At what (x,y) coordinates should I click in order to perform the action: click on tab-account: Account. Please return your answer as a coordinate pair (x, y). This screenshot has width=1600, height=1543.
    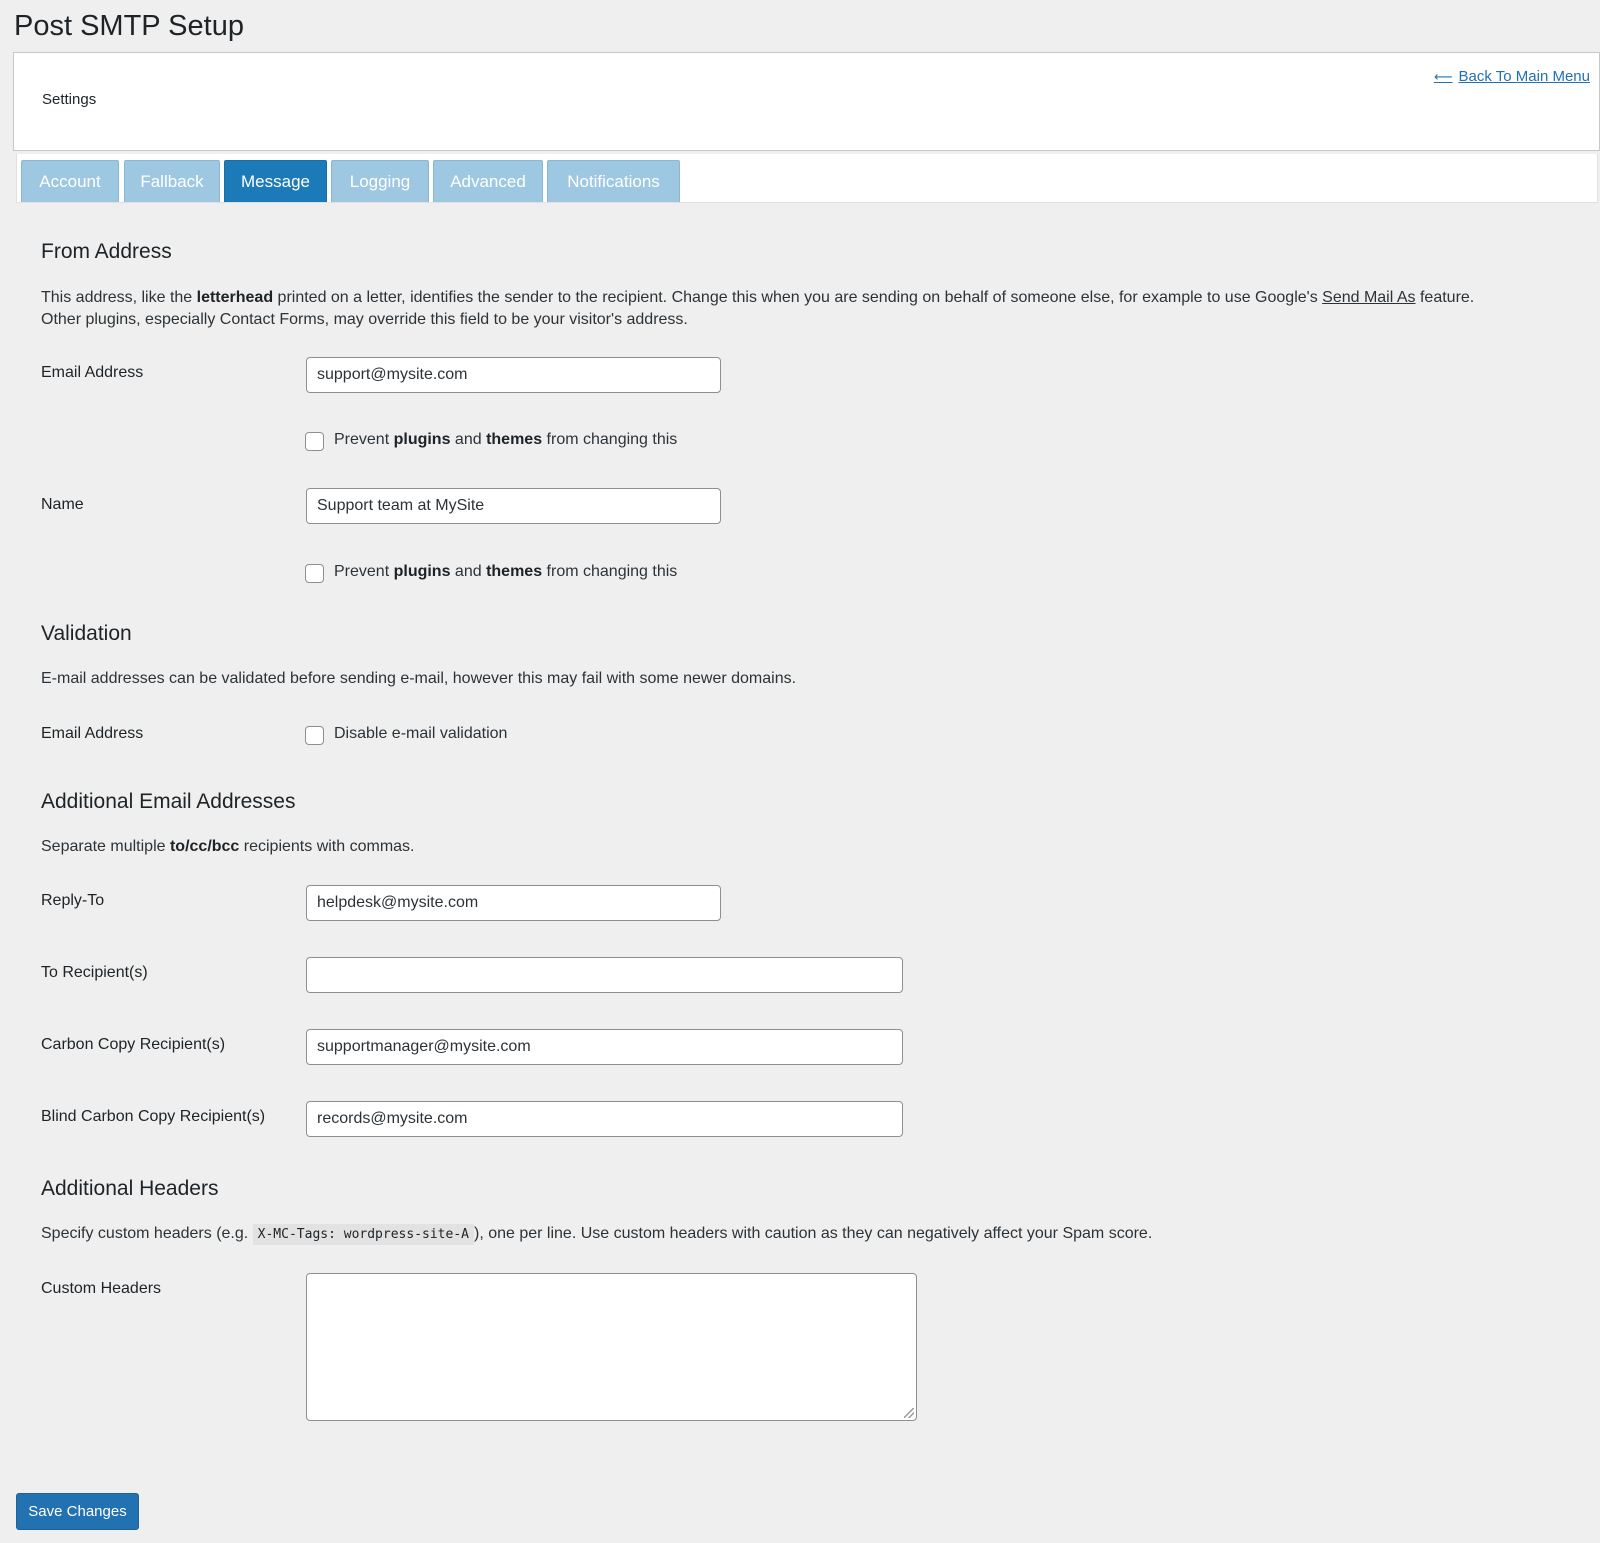
    Looking at the image, I should click on (70, 181).